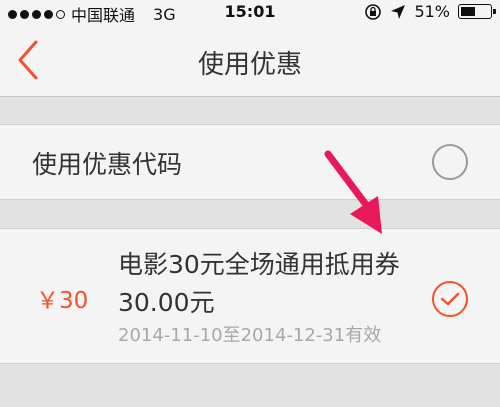  I want to click on coupon-name: 电影30元全场通用抵用券, so click(259, 264).